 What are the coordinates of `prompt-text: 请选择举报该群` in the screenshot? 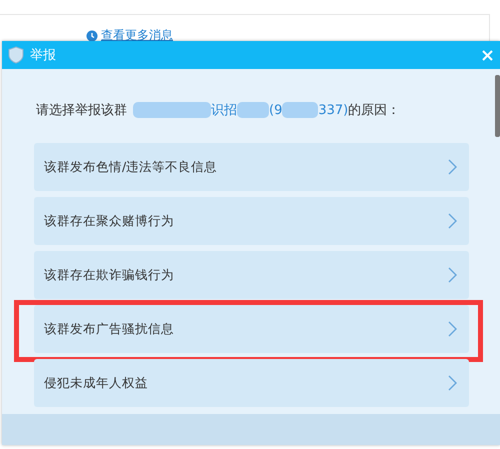 It's located at (81, 110).